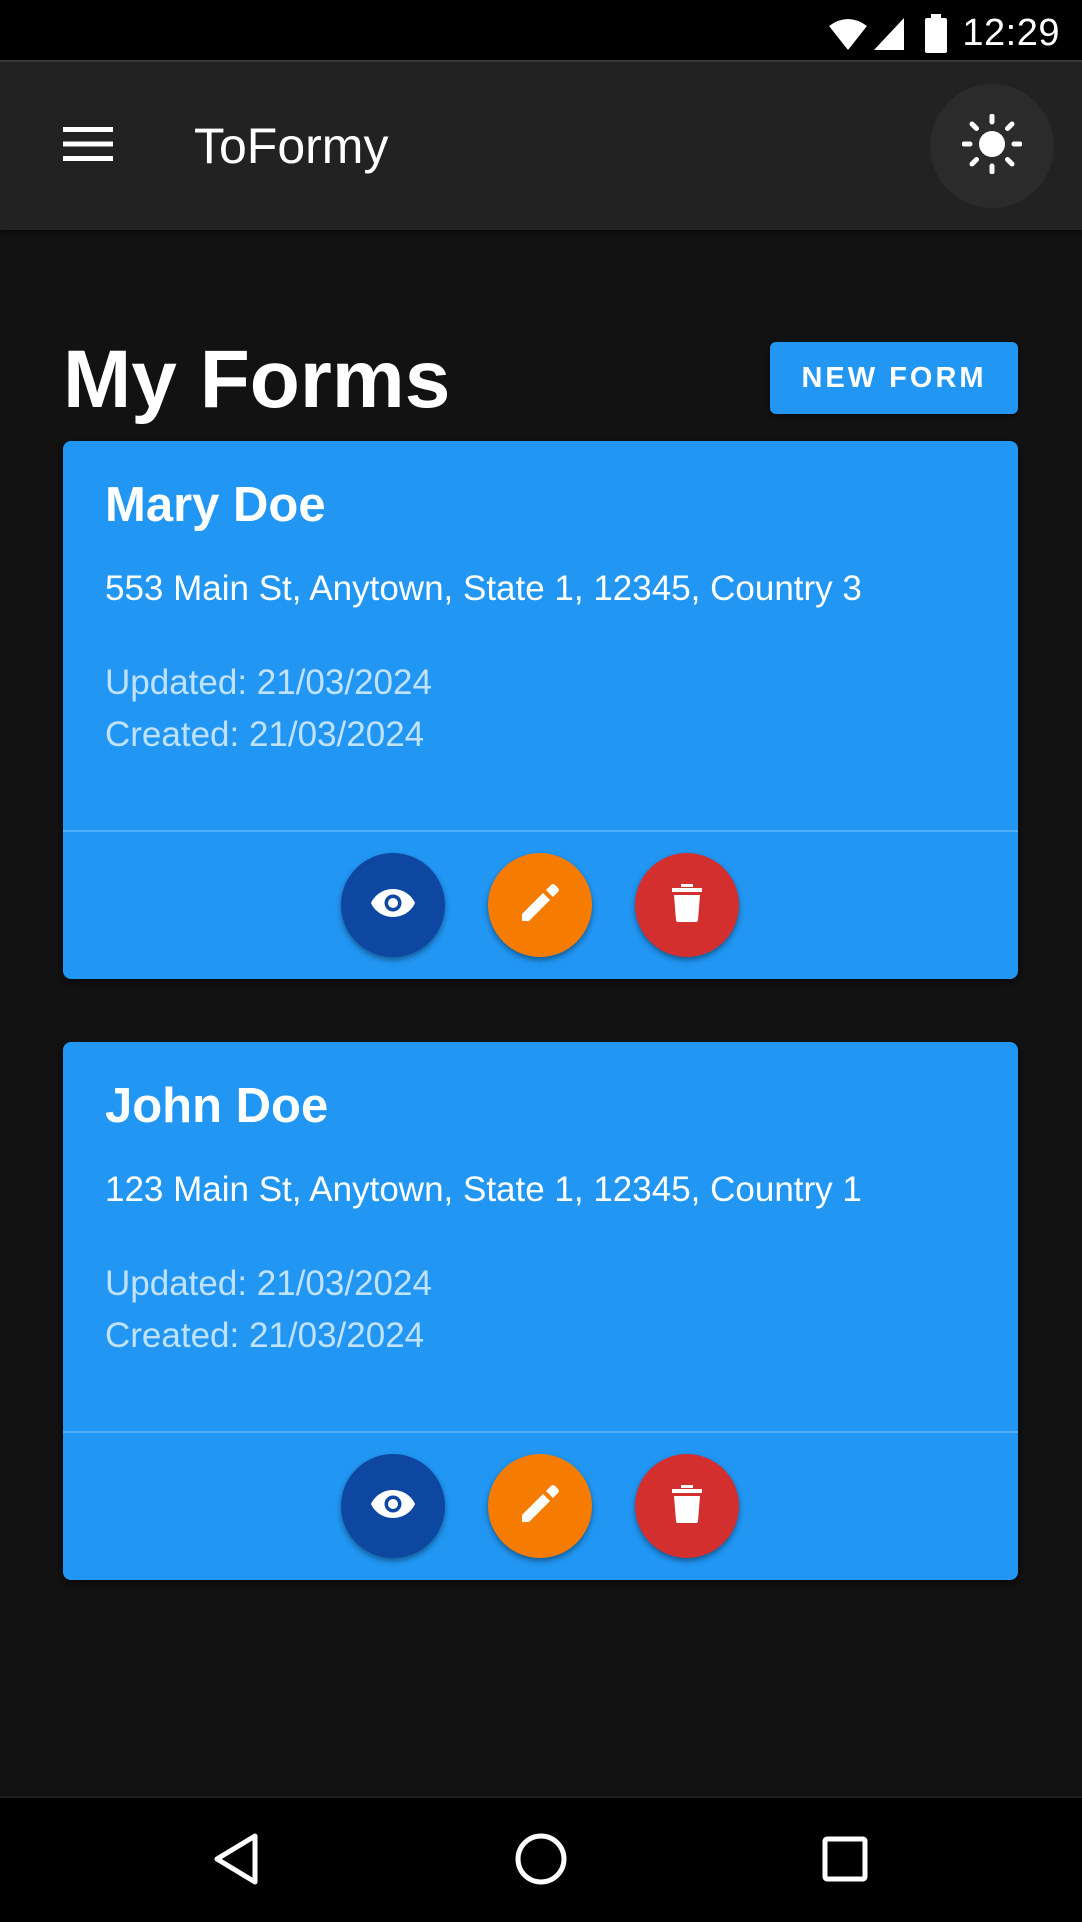  Describe the element at coordinates (291, 146) in the screenshot. I see `app-title: ToFormy` at that location.